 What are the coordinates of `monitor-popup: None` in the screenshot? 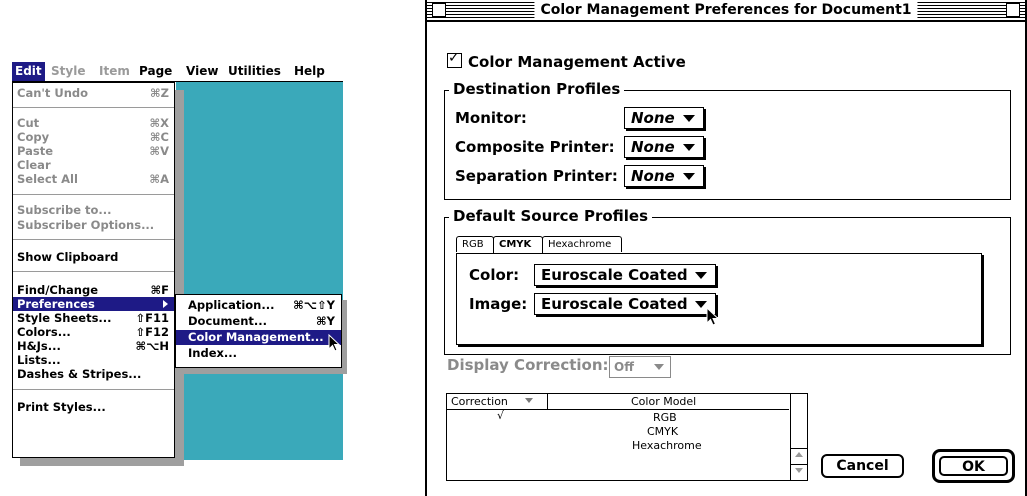 It's located at (664, 118).